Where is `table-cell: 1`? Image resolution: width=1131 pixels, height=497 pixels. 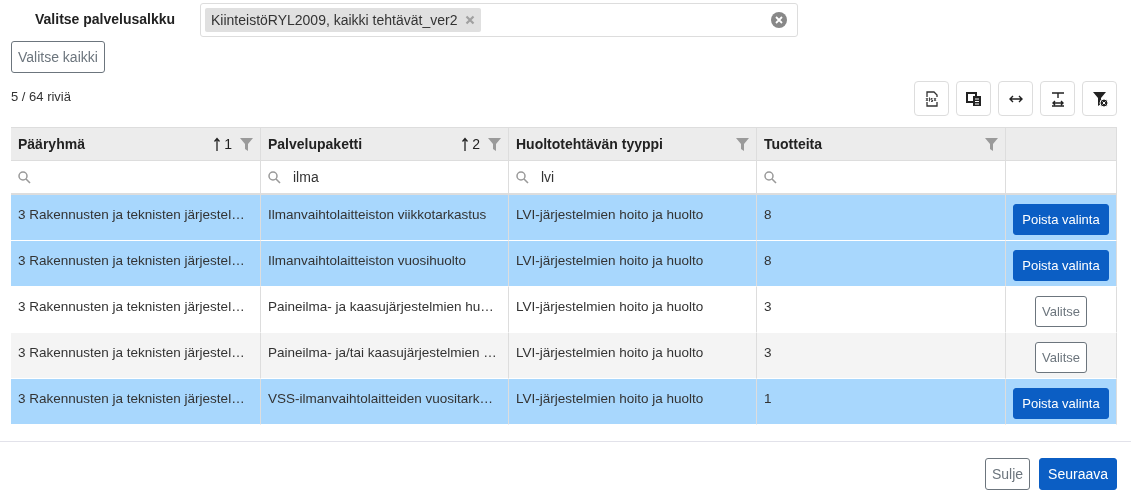
table-cell: 1 is located at coordinates (881, 402).